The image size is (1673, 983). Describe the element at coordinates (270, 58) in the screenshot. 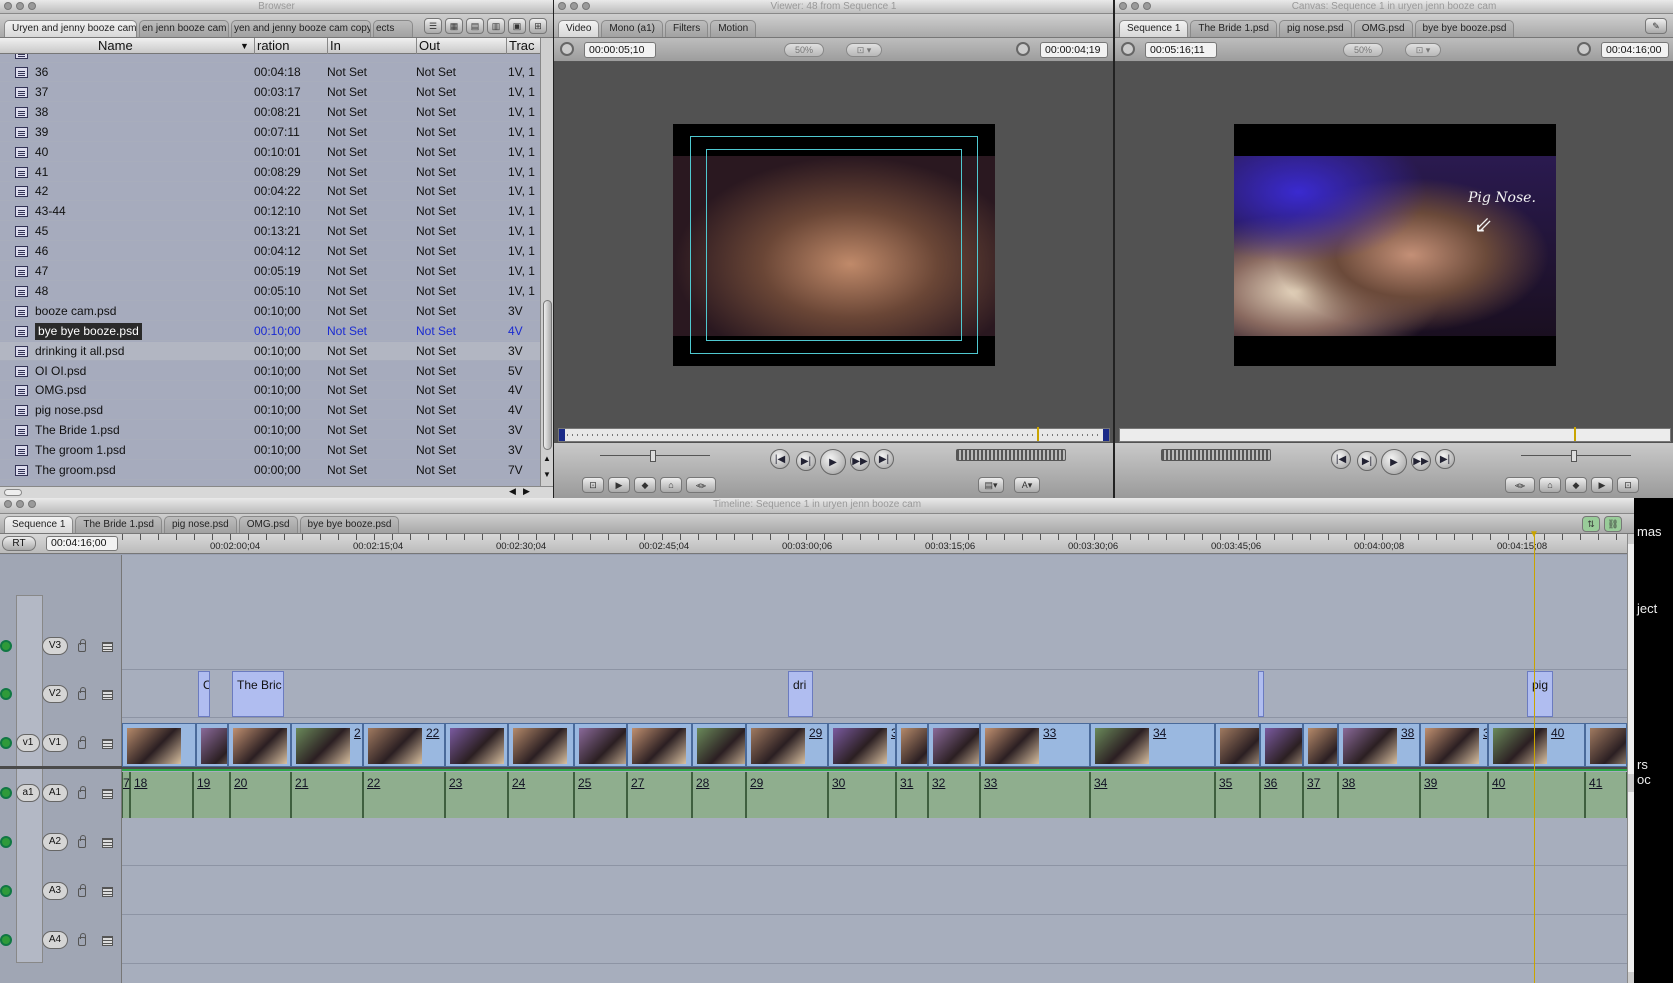

I see `list-item-partial` at that location.